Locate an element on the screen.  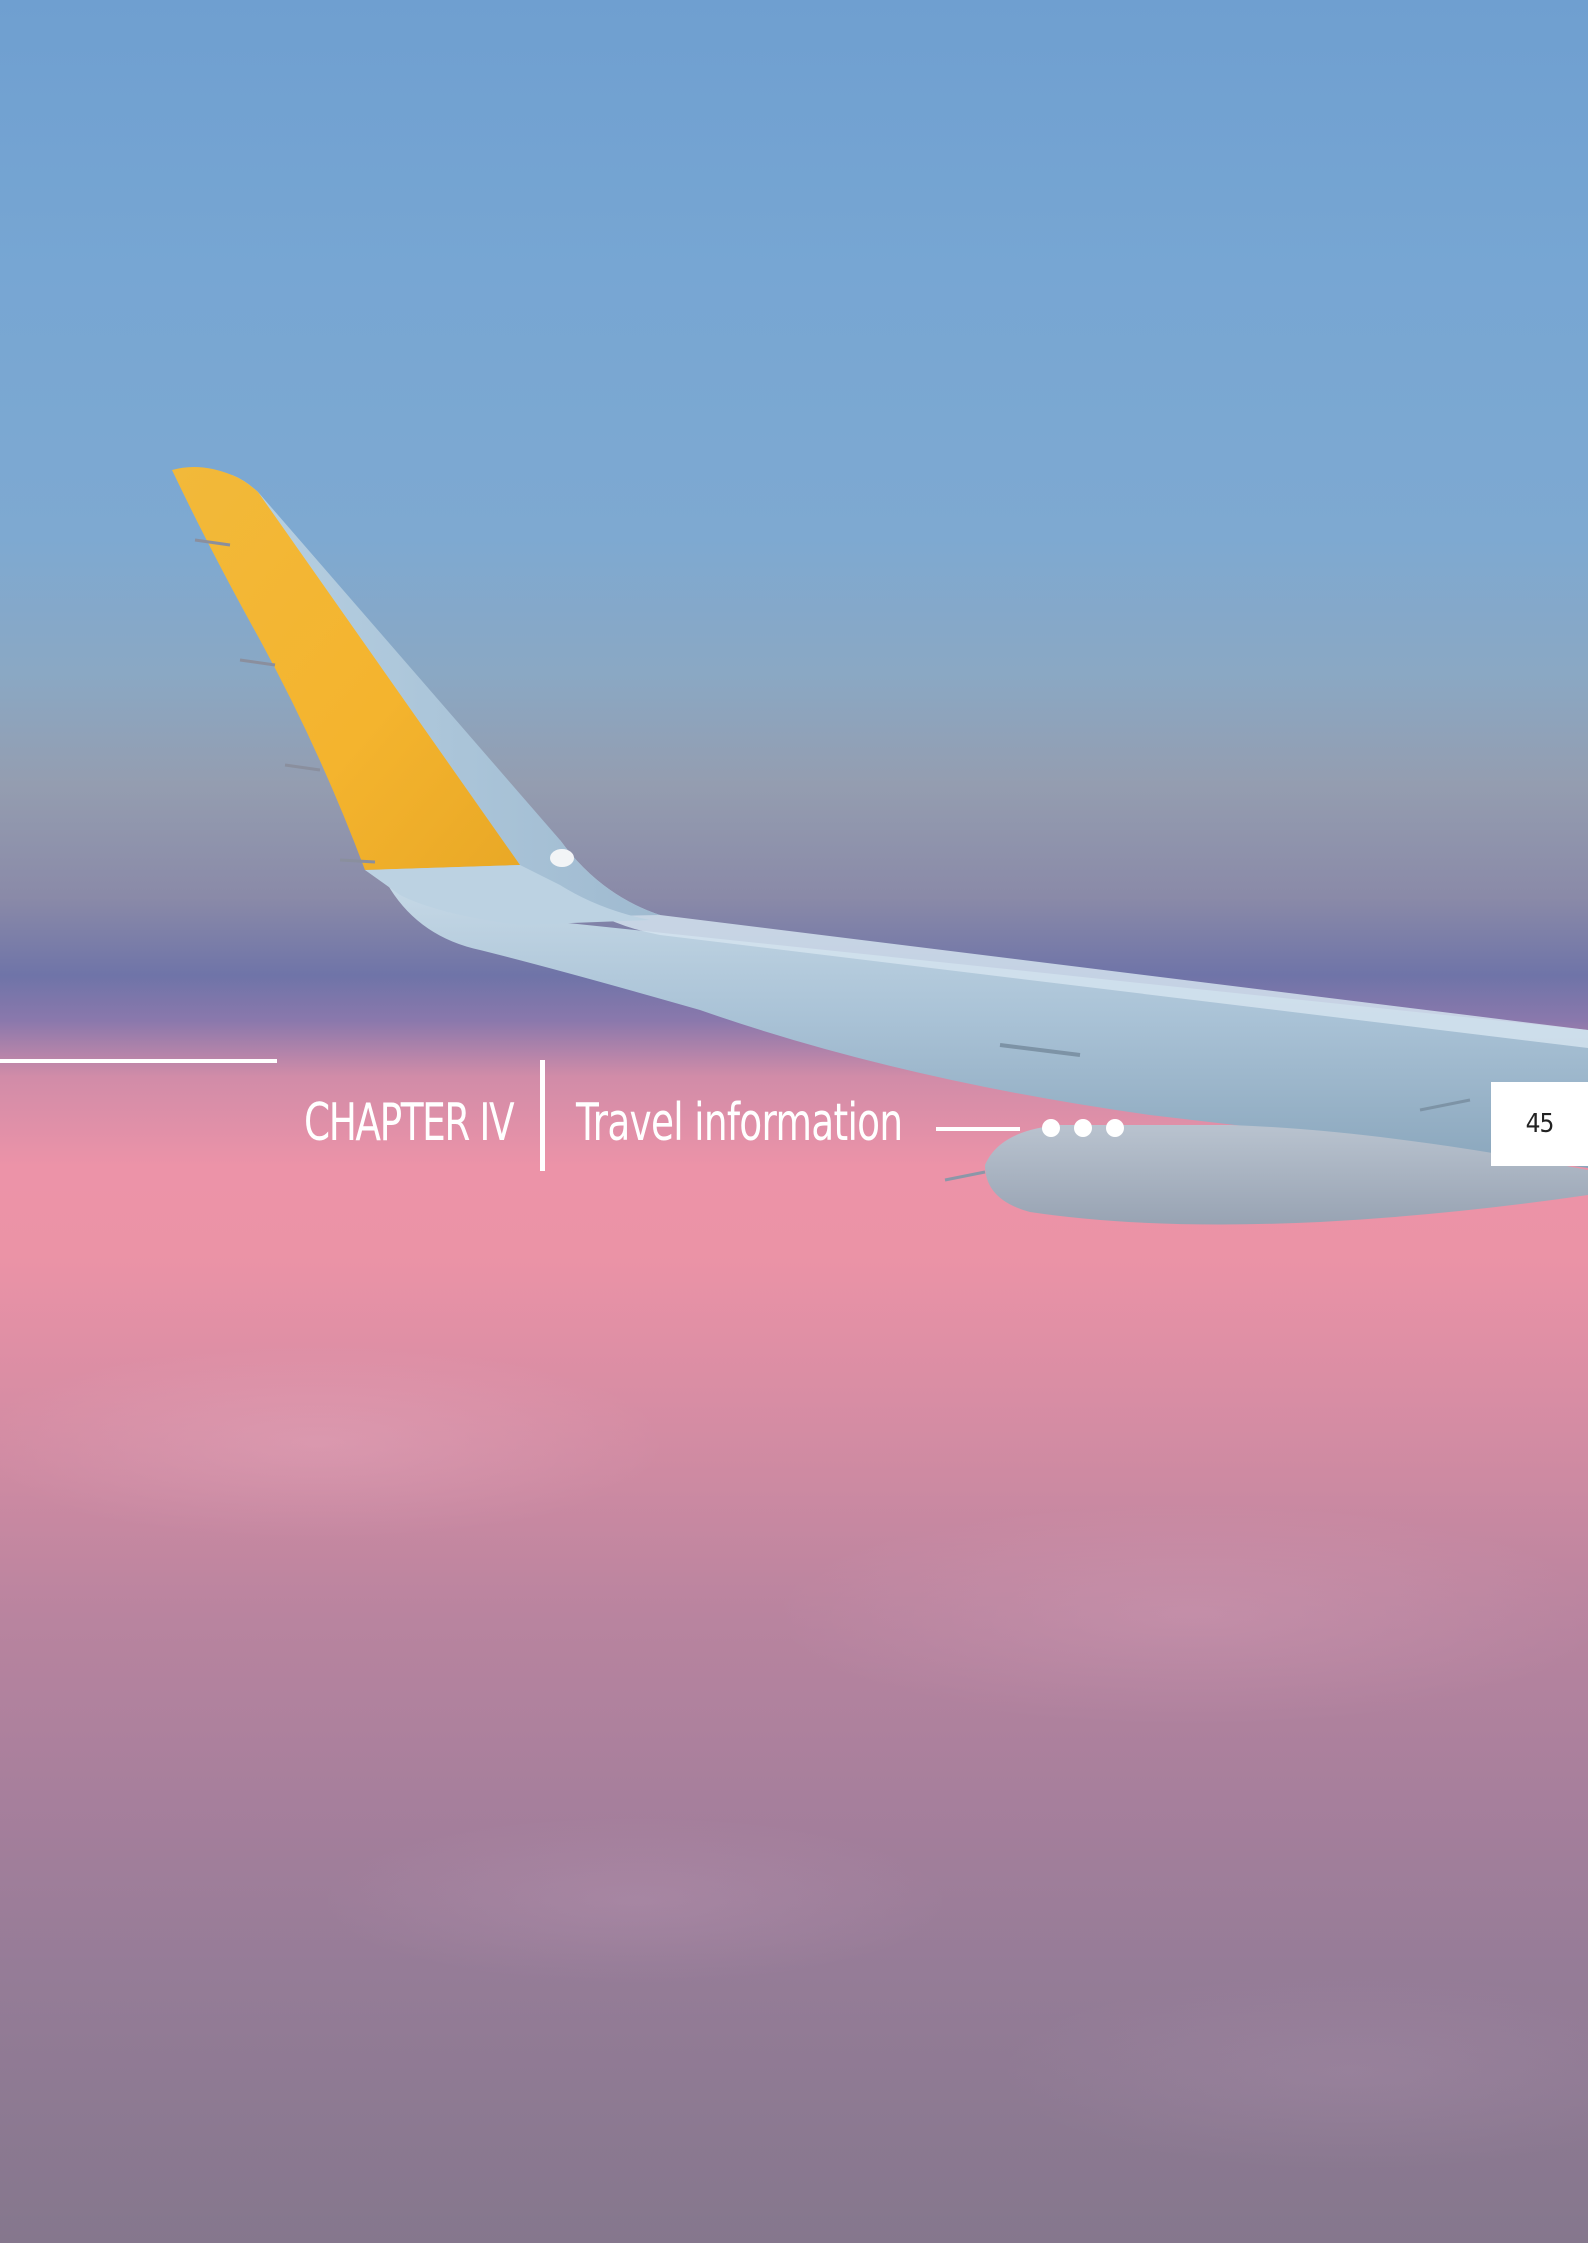
chapter-title: Travel information is located at coordinates (739, 1123).